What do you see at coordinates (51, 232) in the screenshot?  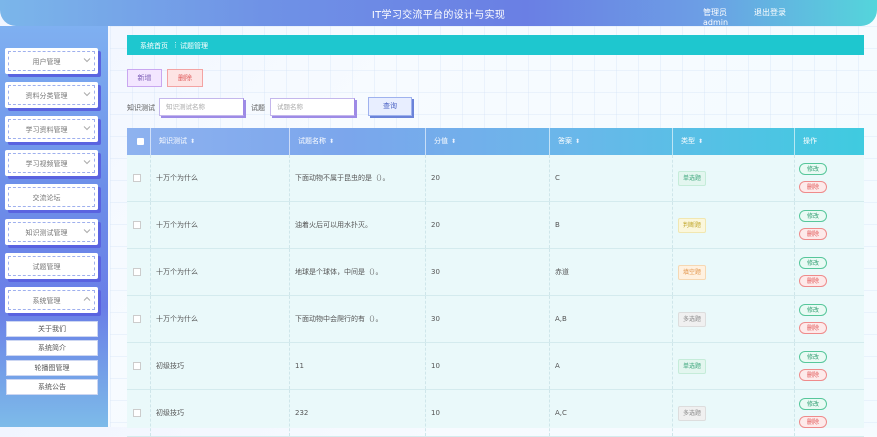 I see `sidebar-item-tests: 知识测试管理` at bounding box center [51, 232].